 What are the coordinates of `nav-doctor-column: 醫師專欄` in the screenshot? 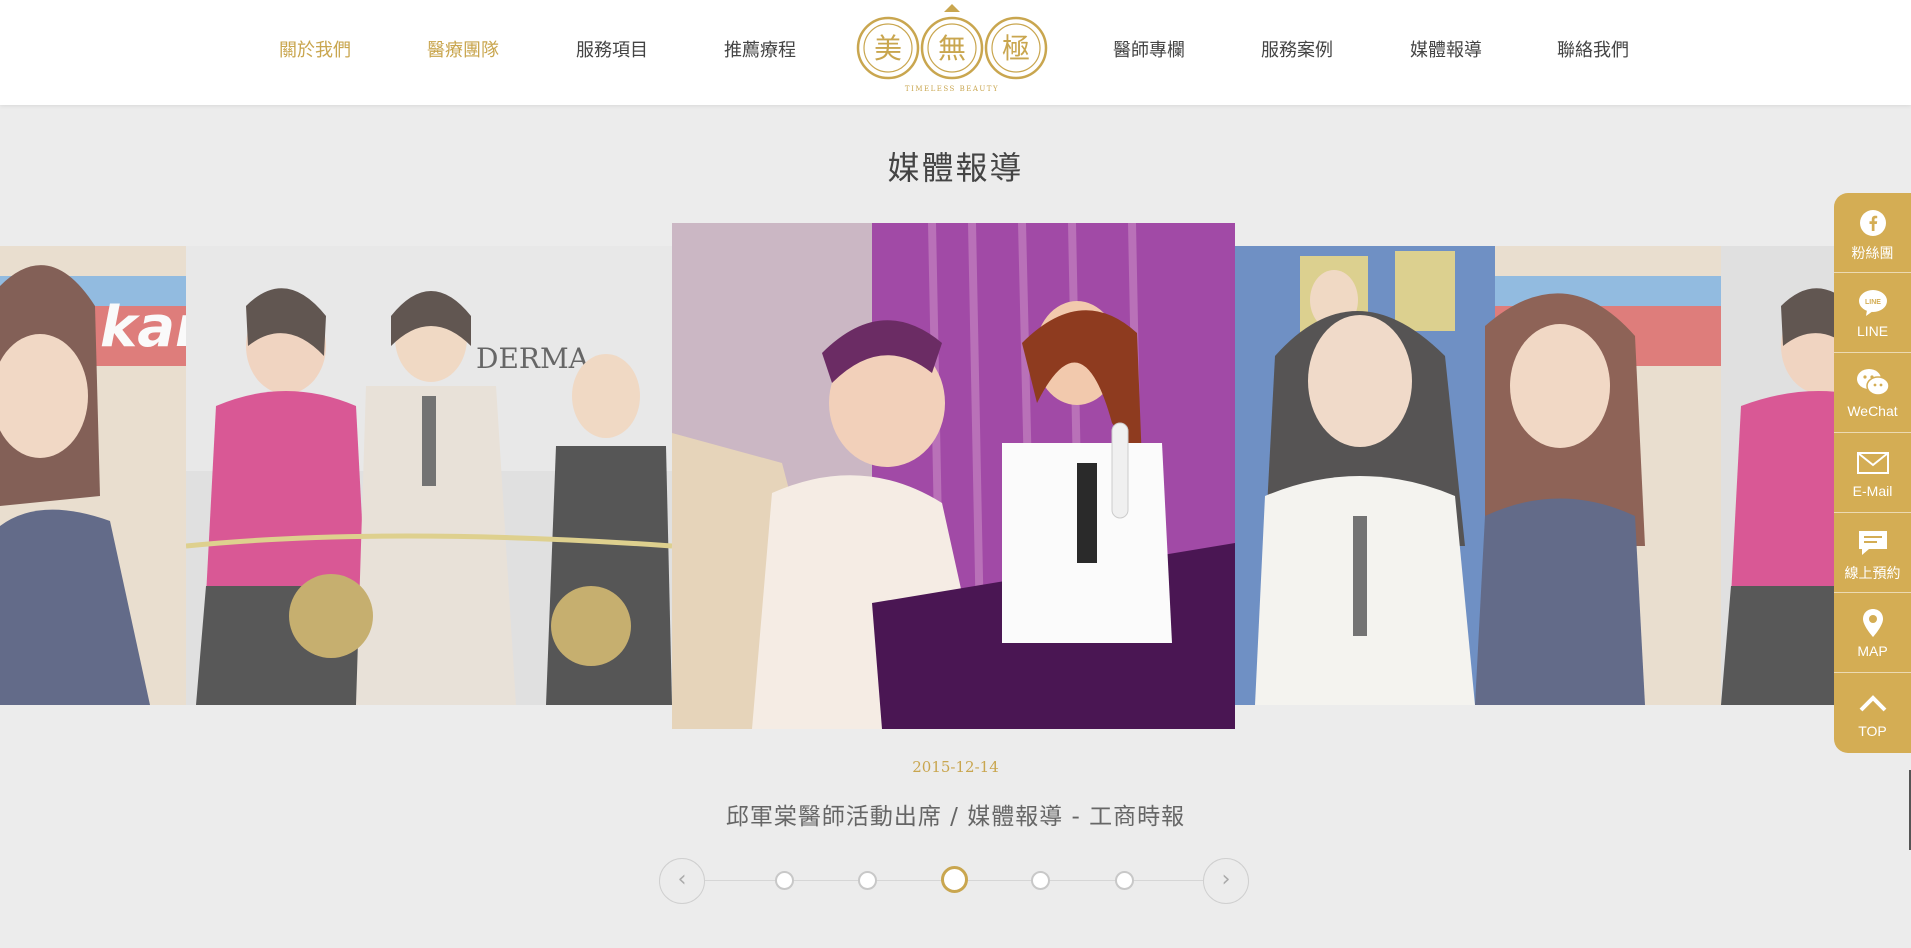 It's located at (1149, 49).